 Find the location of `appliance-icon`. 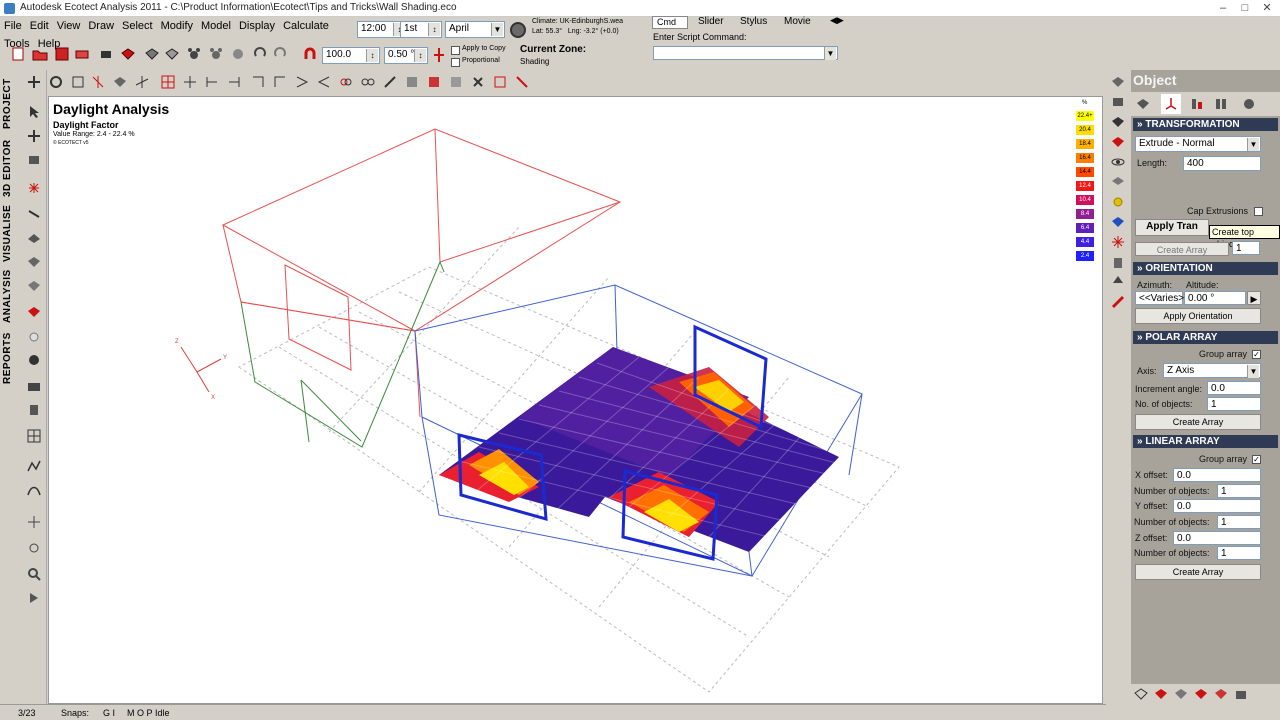

appliance-icon is located at coordinates (34, 410).